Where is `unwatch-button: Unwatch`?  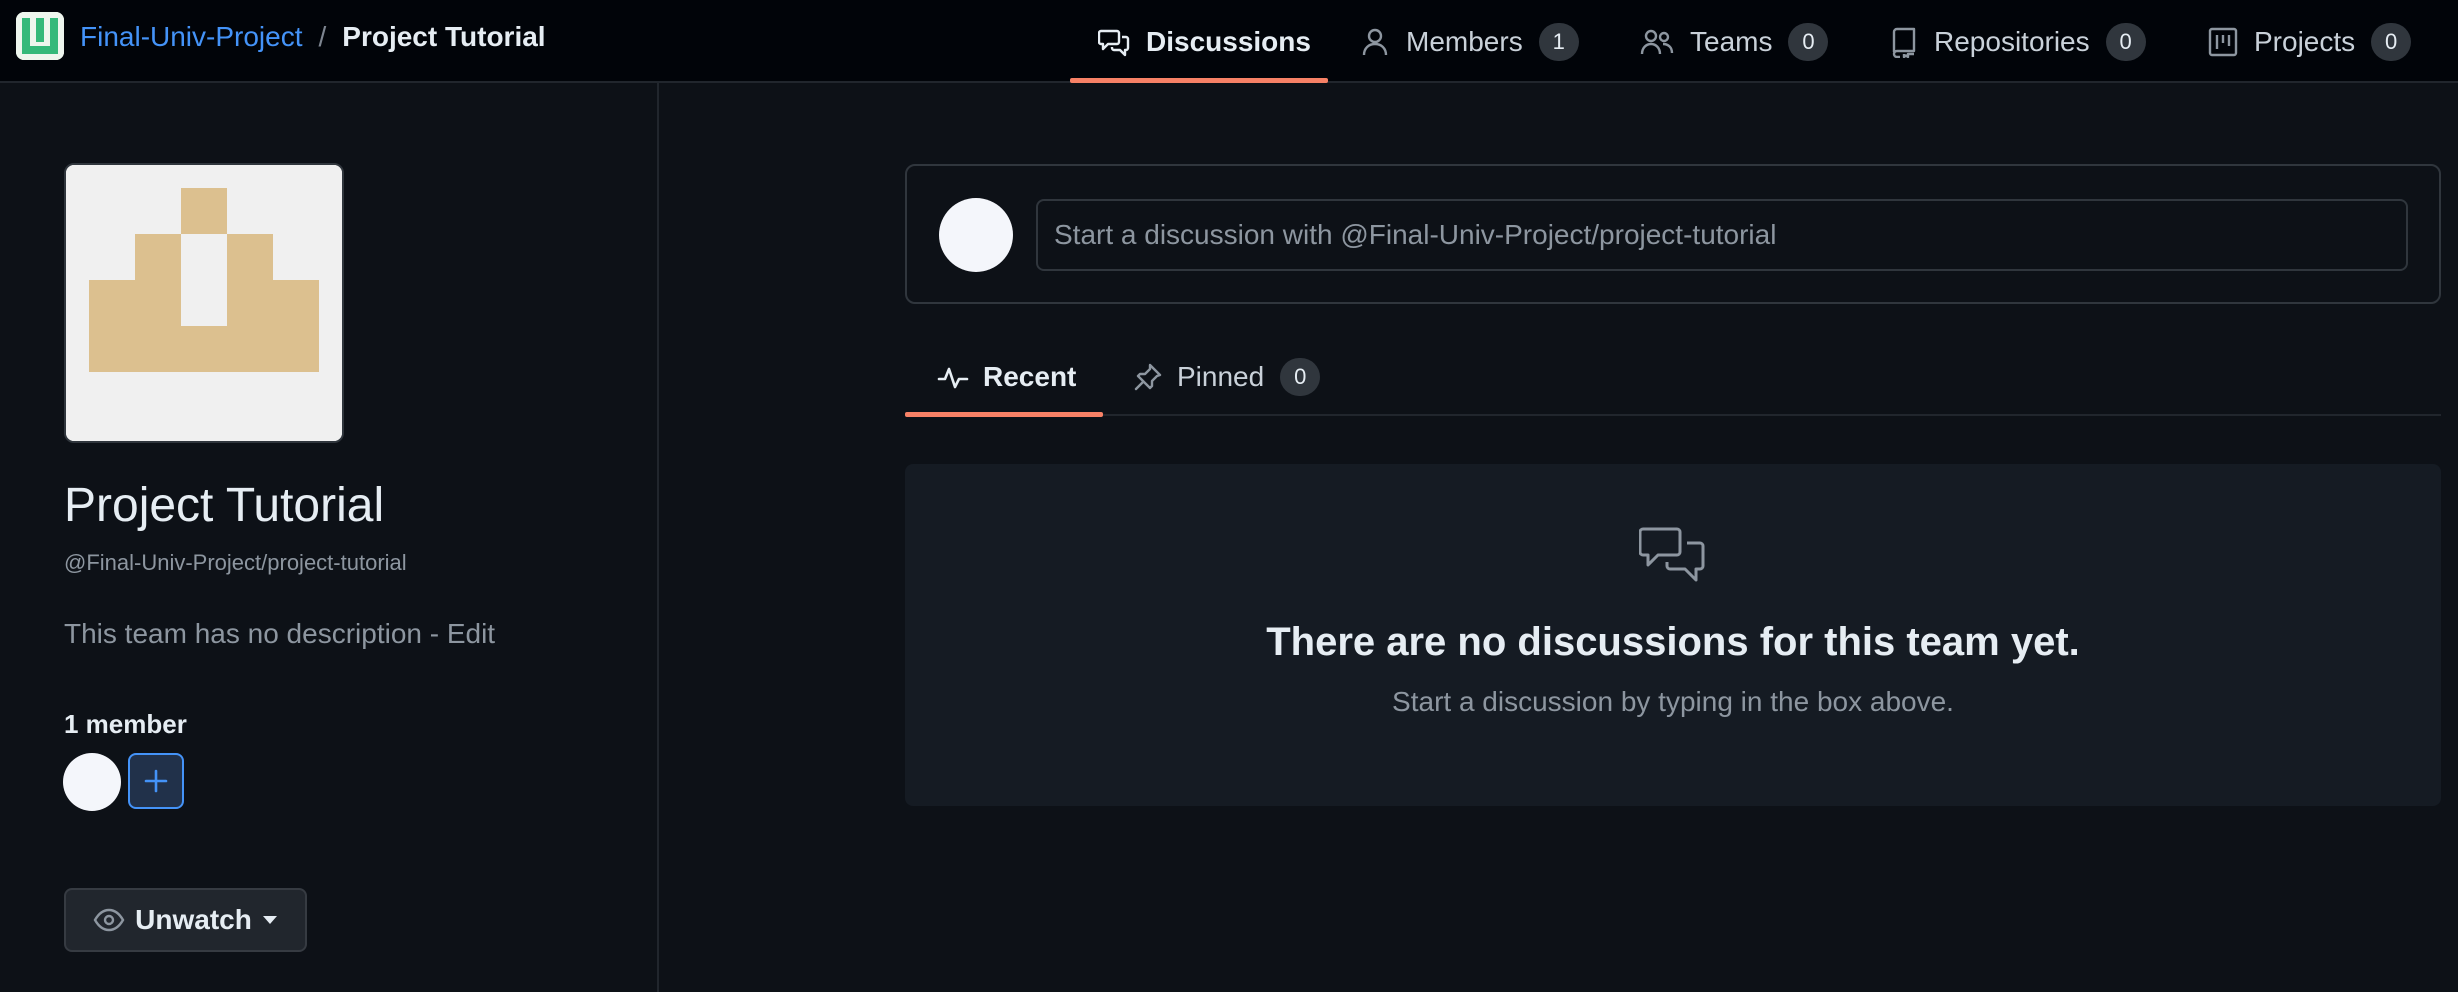 unwatch-button: Unwatch is located at coordinates (185, 920).